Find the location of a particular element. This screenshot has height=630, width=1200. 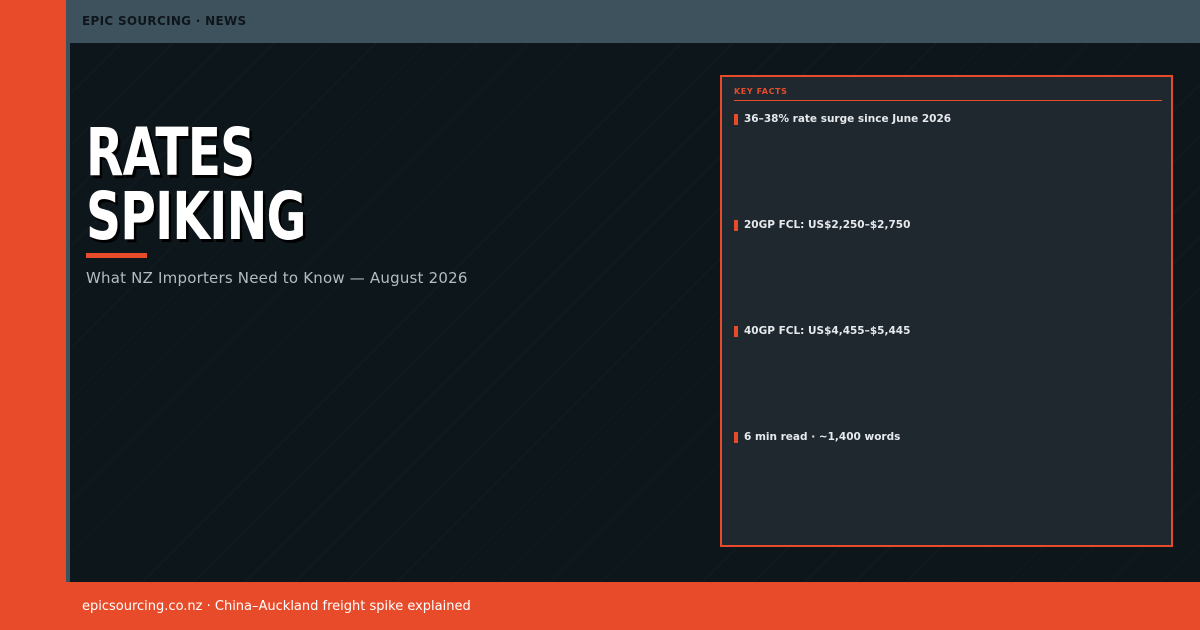

headline-underline is located at coordinates (116, 255).